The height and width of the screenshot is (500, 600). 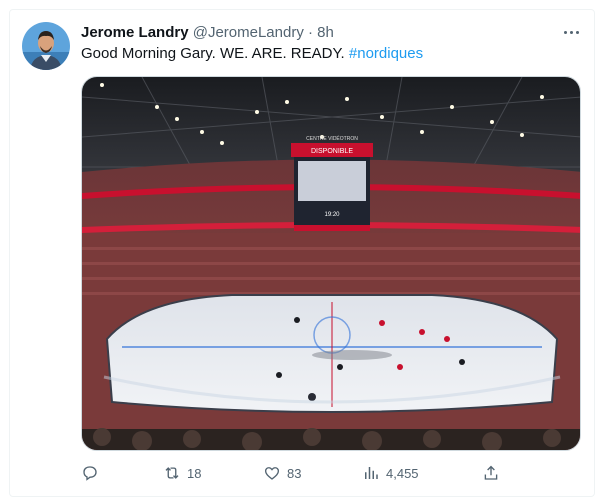 I want to click on author-name: Jerome Landry, so click(x=135, y=32).